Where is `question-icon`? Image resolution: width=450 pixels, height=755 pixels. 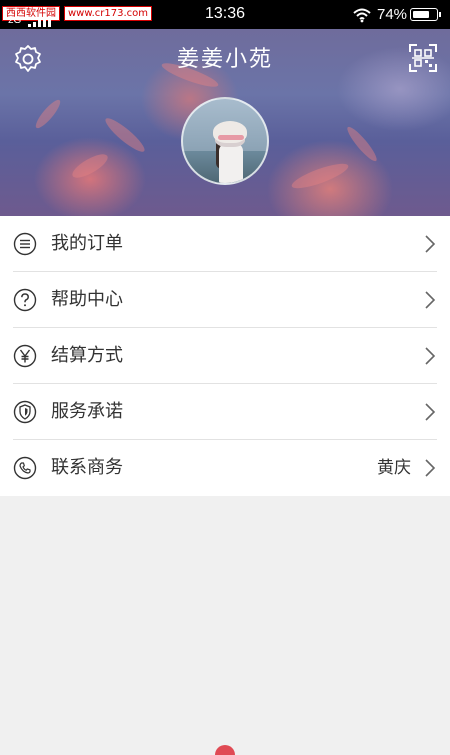 question-icon is located at coordinates (25, 300).